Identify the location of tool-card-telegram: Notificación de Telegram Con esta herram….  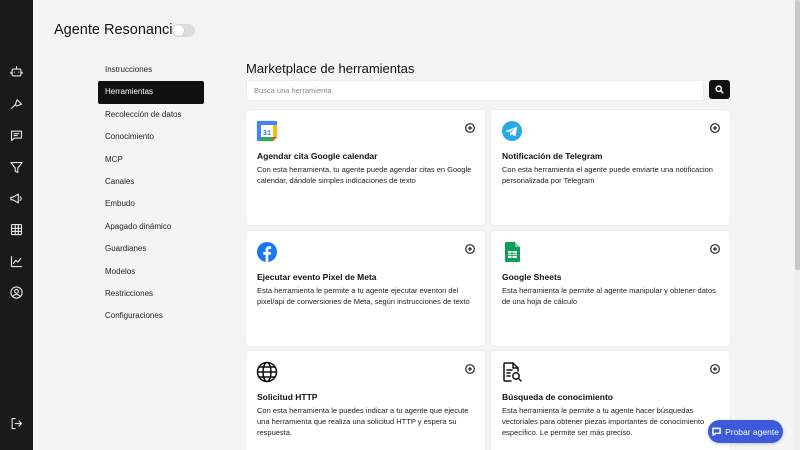
(610, 167).